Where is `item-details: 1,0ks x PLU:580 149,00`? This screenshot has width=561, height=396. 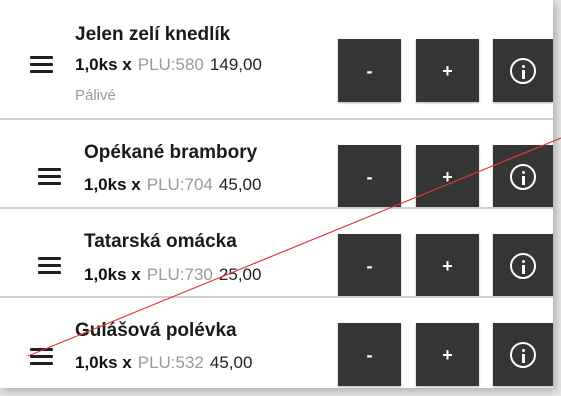 item-details: 1,0ks x PLU:580 149,00 is located at coordinates (168, 65).